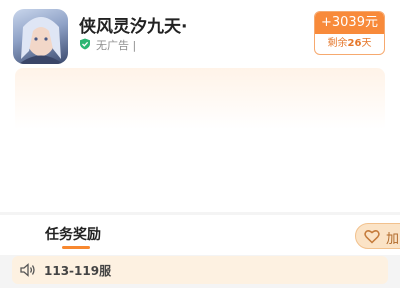 Image resolution: width=400 pixels, height=304 pixels. I want to click on tab-task-rewards: 任务奖励, so click(73, 234).